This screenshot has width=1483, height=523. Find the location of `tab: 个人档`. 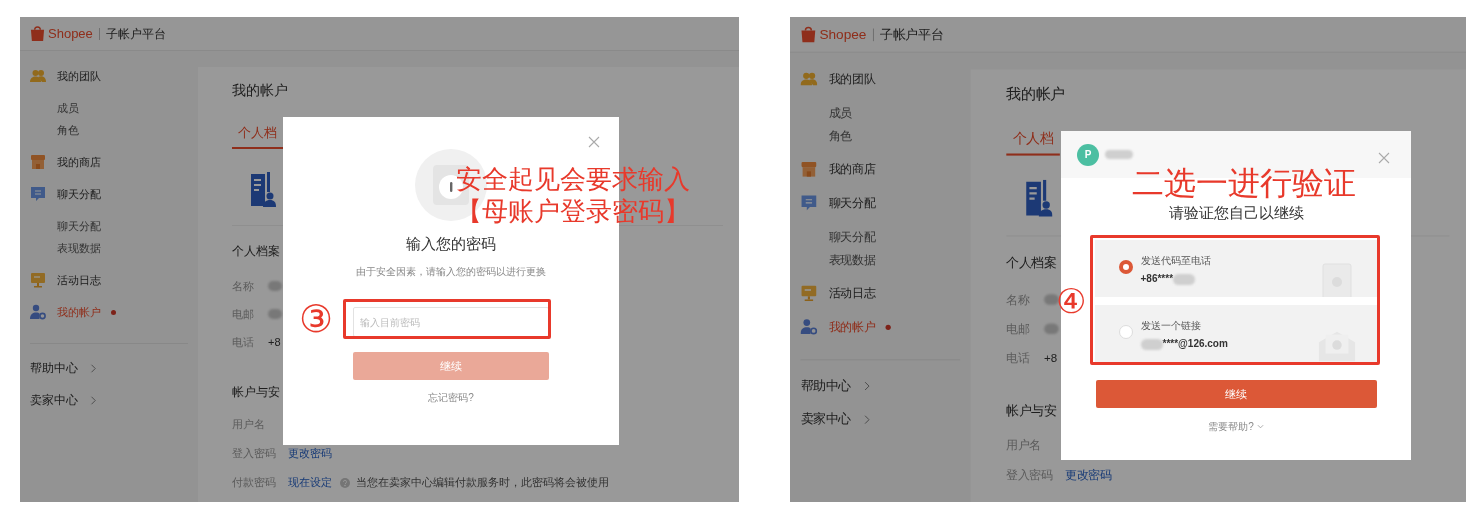

tab: 个人档 is located at coordinates (1033, 140).